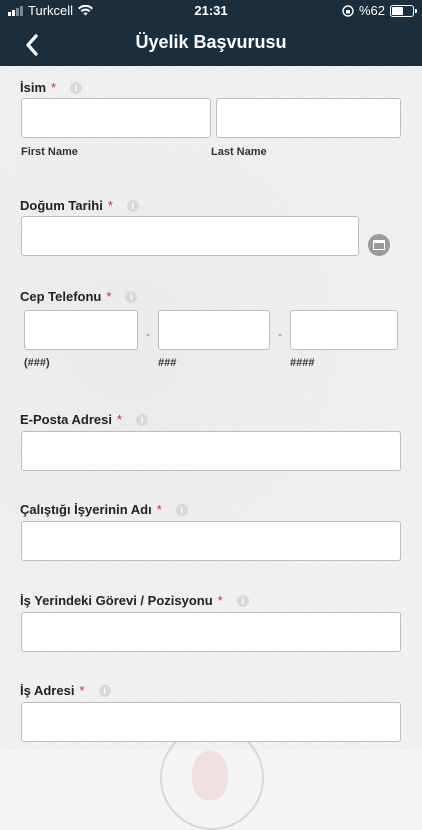 The height and width of the screenshot is (830, 422). I want to click on battery-icon, so click(403, 10).